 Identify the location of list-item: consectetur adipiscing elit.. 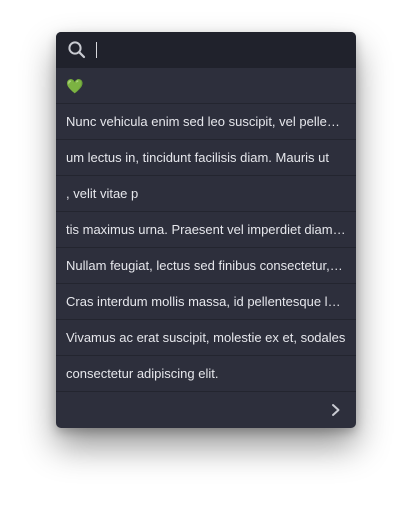
(206, 374).